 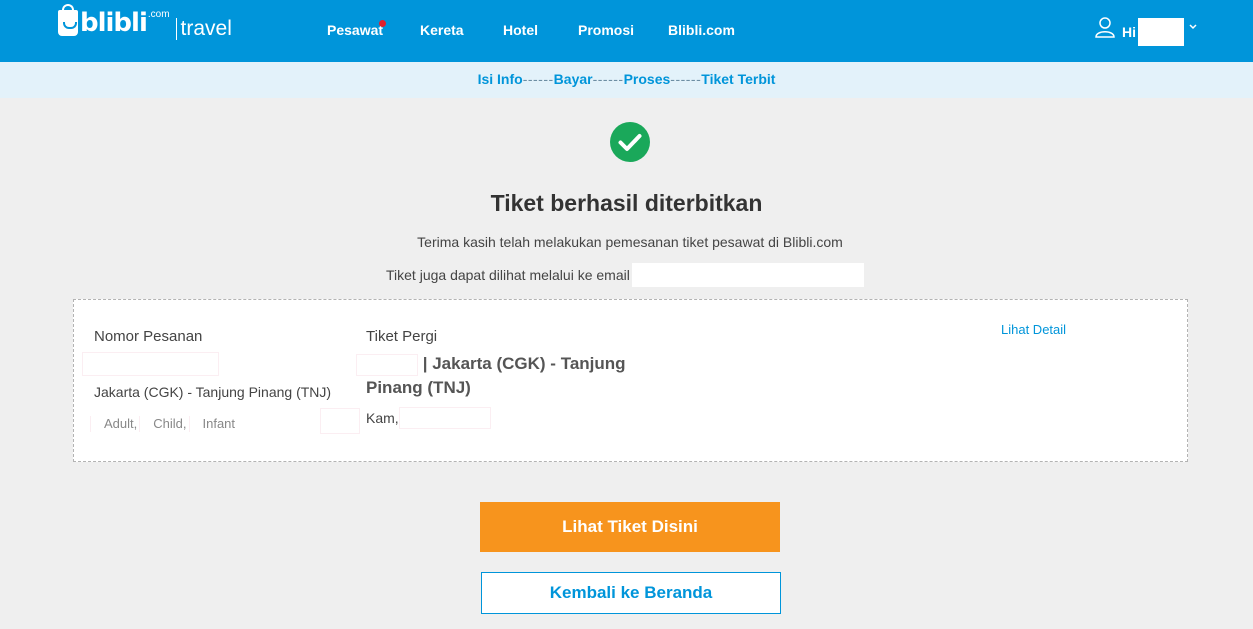 I want to click on logo-divider, so click(x=176, y=29).